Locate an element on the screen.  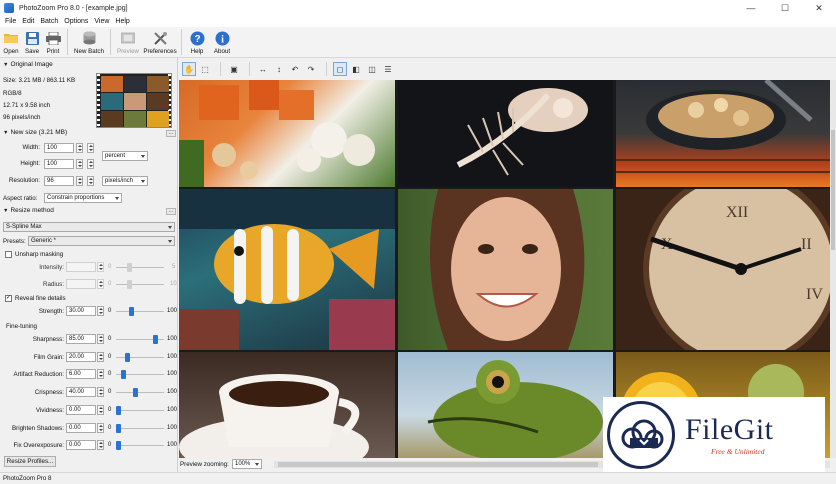
resize-method-select: S-Spline Max is located at coordinates (89, 227).